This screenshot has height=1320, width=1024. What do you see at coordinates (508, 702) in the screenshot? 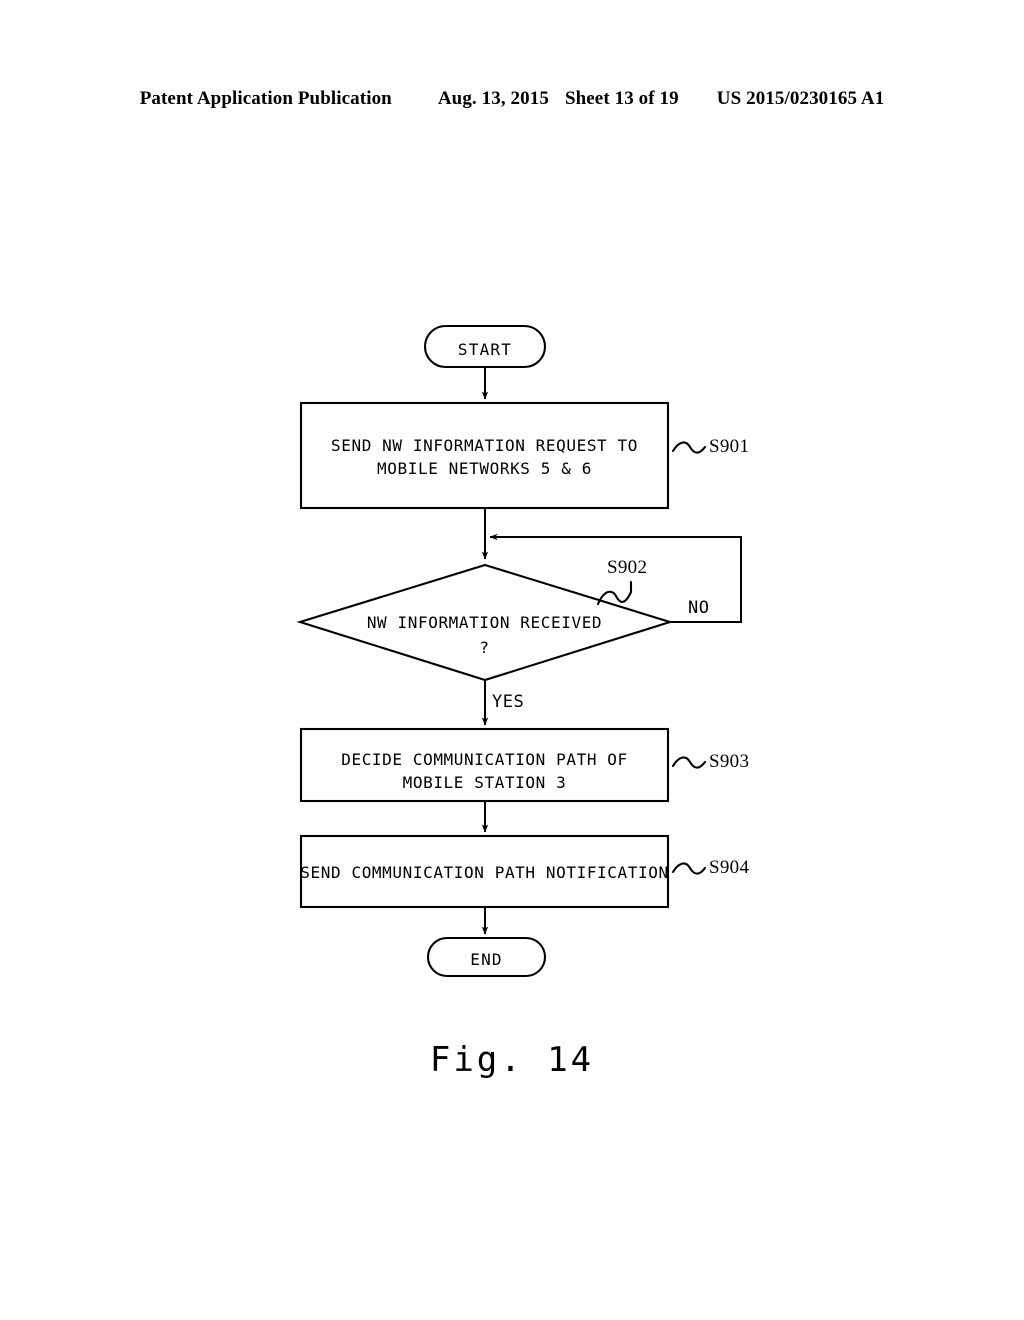
I see `branch-label-yes: YES` at bounding box center [508, 702].